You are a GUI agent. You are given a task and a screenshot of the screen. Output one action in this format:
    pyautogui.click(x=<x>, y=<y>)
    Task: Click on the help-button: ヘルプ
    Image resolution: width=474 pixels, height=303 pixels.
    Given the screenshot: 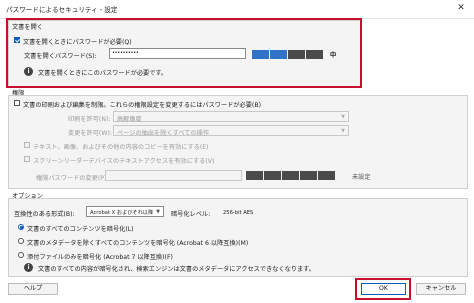 What is the action you would take?
    pyautogui.click(x=33, y=289)
    